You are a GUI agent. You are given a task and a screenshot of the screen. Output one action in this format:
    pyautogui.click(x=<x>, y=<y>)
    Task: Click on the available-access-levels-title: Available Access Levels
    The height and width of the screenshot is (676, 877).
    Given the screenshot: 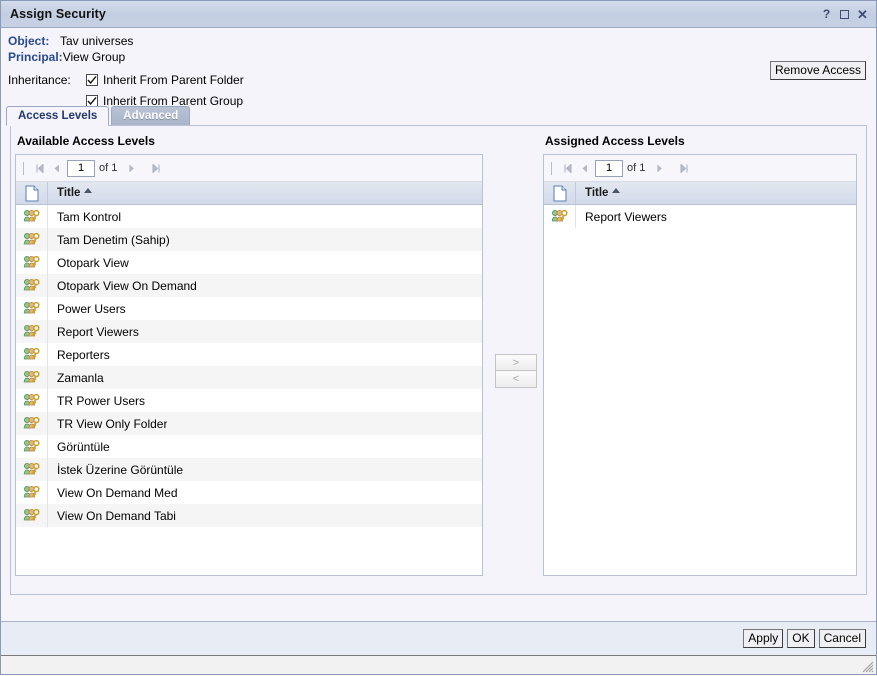 What is the action you would take?
    pyautogui.click(x=86, y=141)
    